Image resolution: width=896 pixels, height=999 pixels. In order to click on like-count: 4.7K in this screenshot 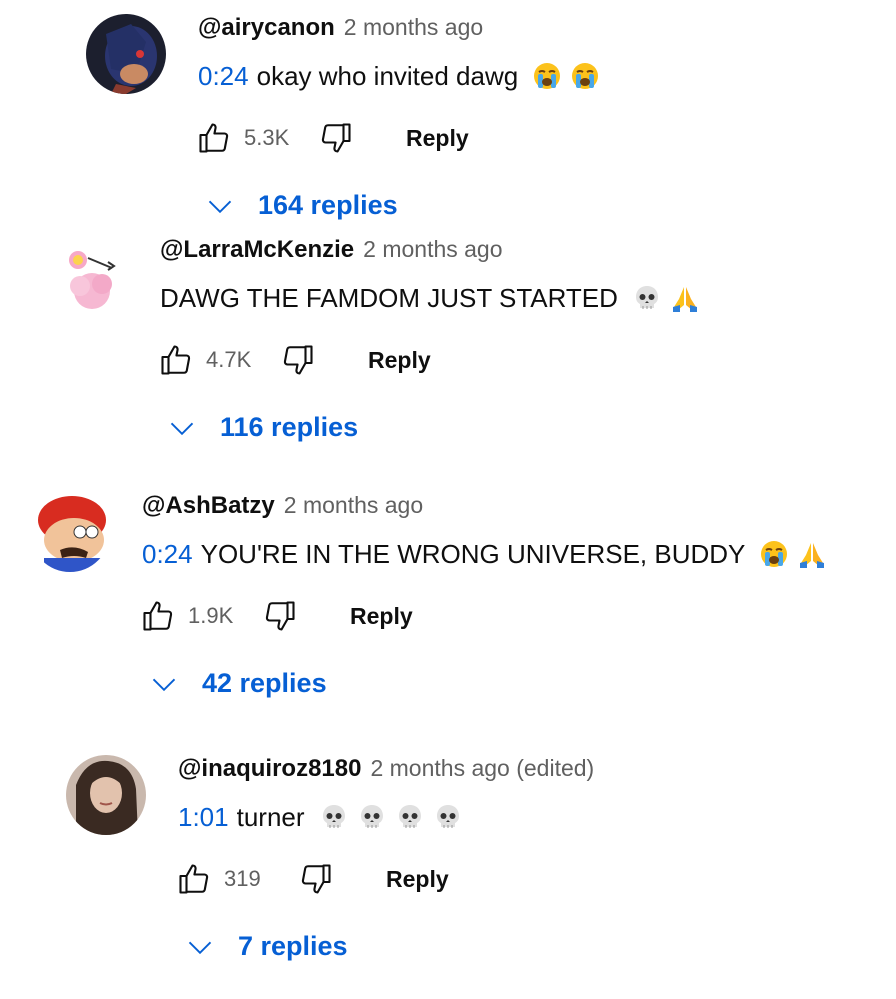, I will do `click(229, 359)`.